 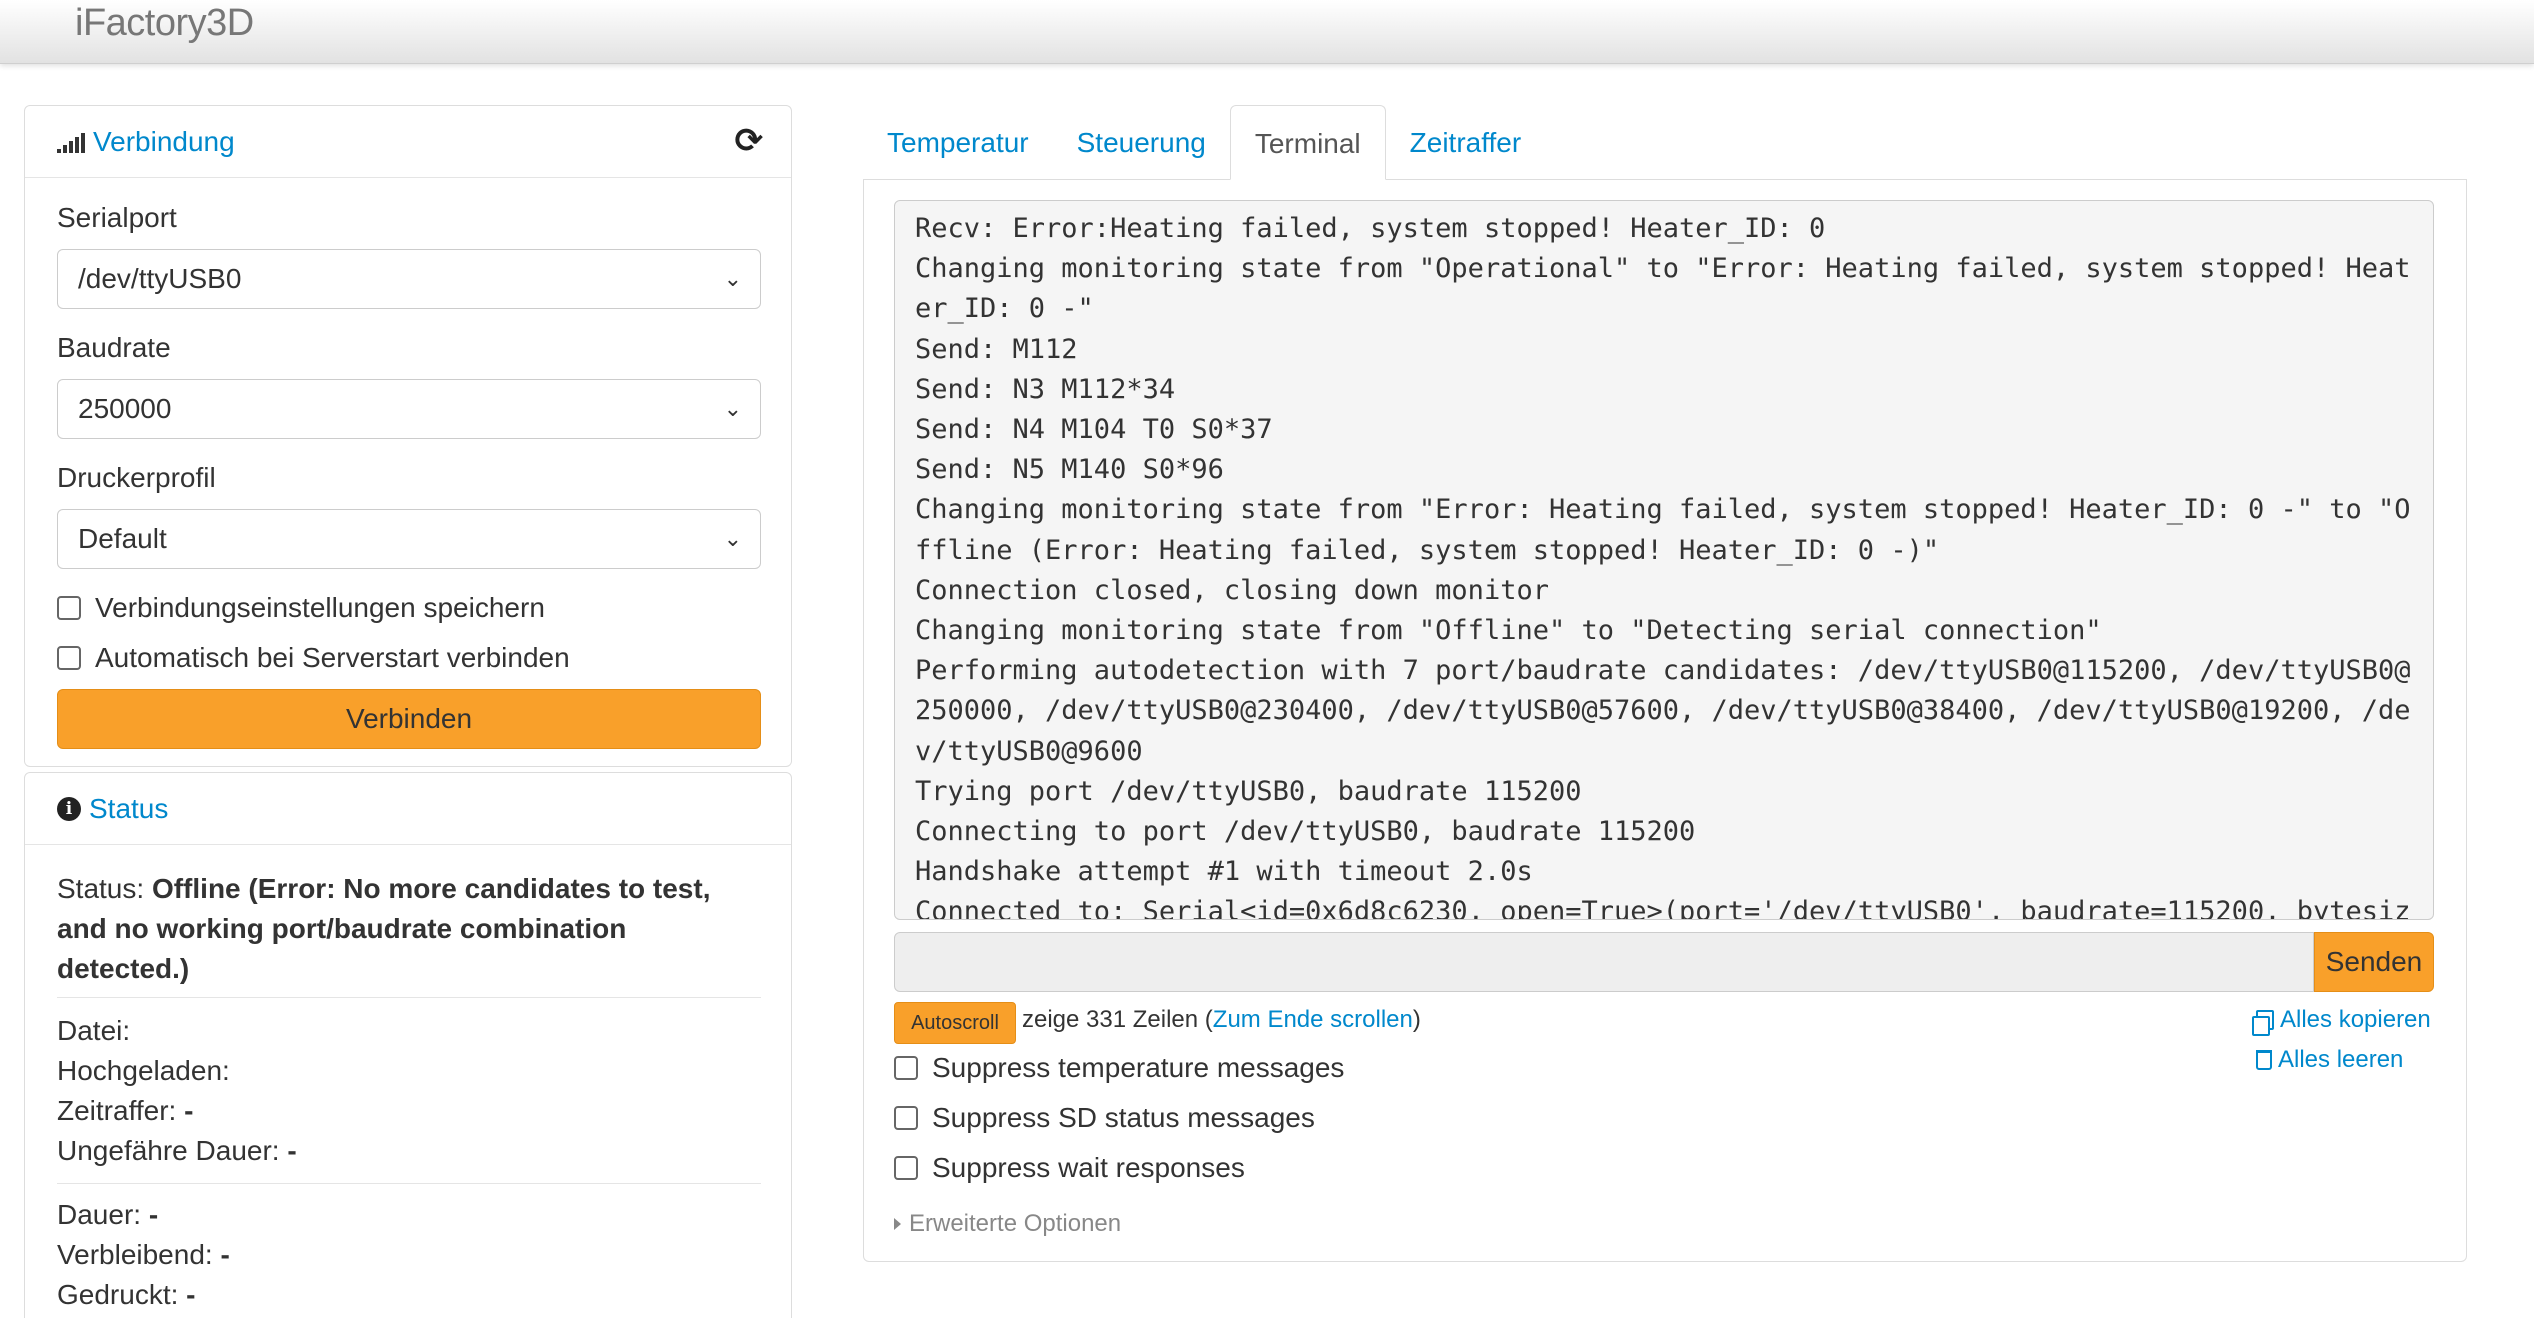 I want to click on timelapse-value: -, so click(x=189, y=1110).